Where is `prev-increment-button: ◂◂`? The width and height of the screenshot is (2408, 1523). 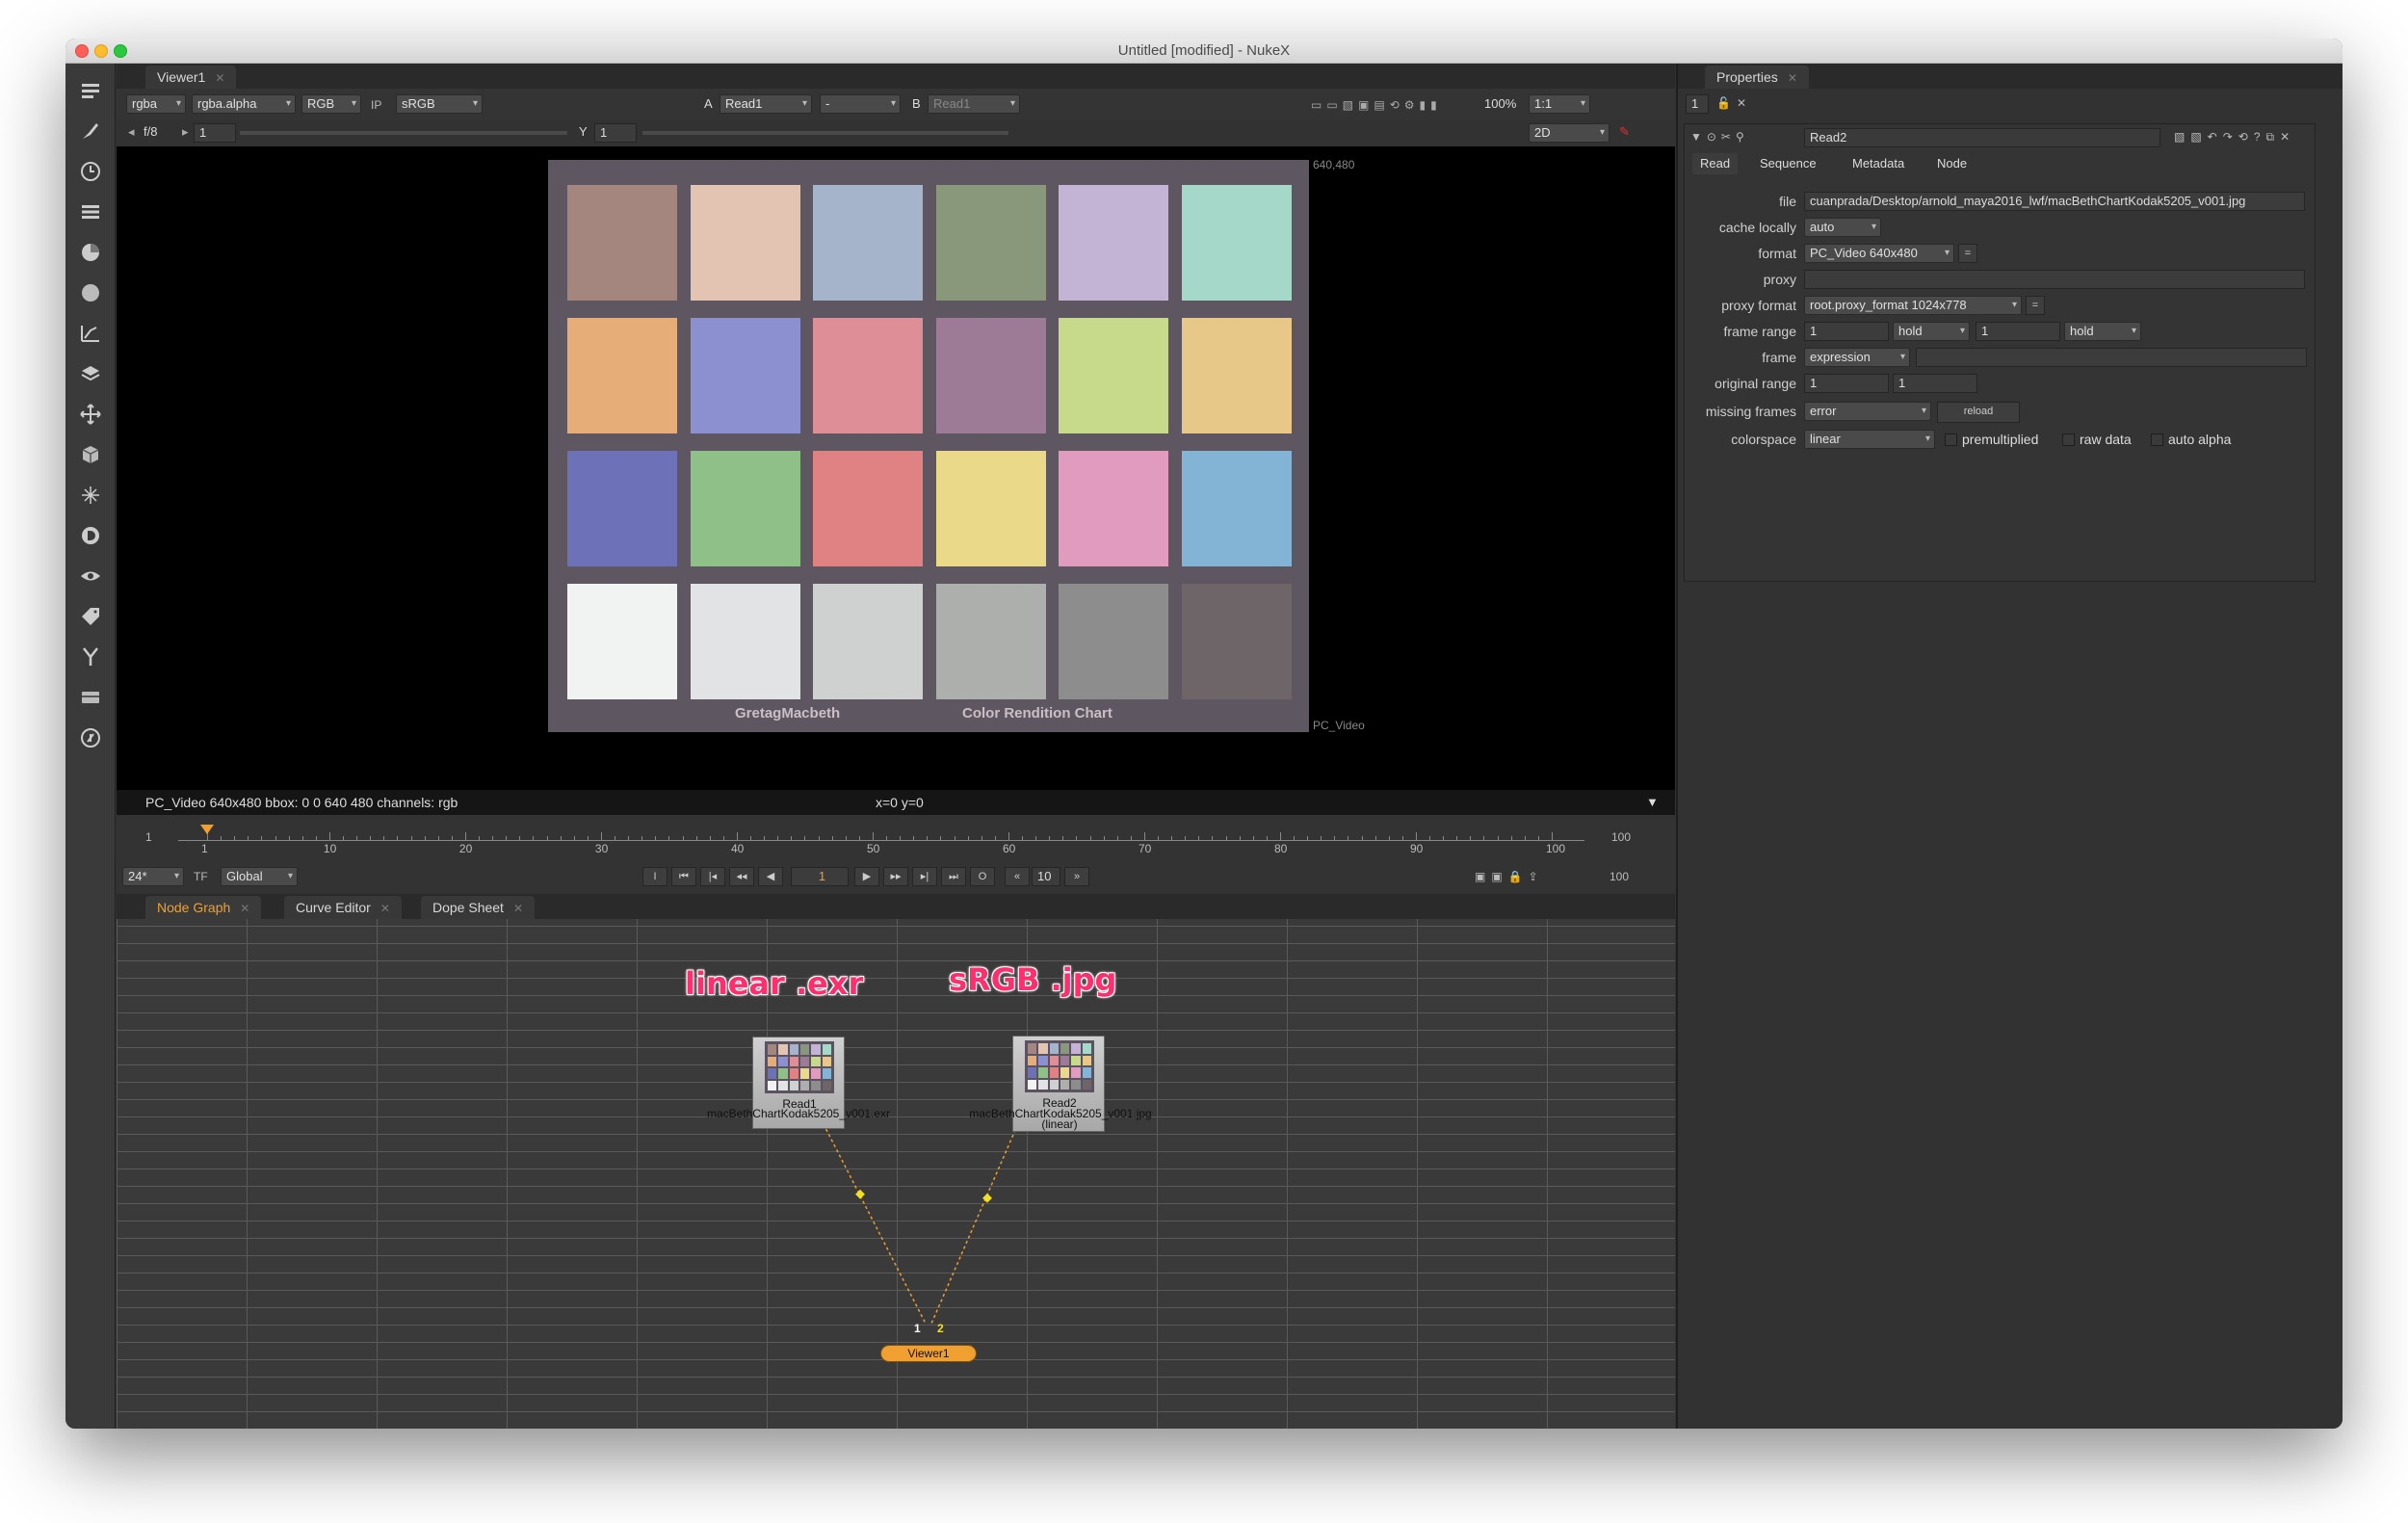 prev-increment-button: ◂◂ is located at coordinates (741, 876).